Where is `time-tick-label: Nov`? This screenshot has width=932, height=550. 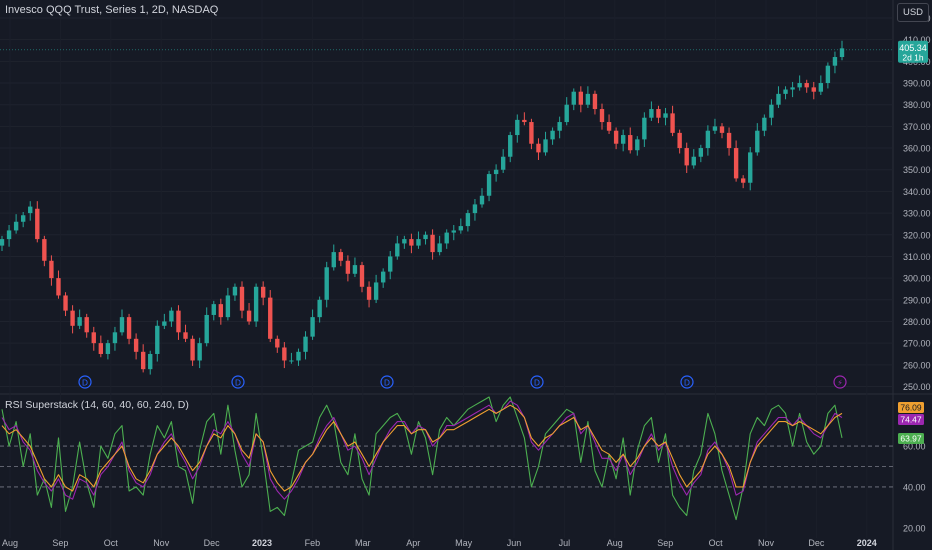 time-tick-label: Nov is located at coordinates (766, 543).